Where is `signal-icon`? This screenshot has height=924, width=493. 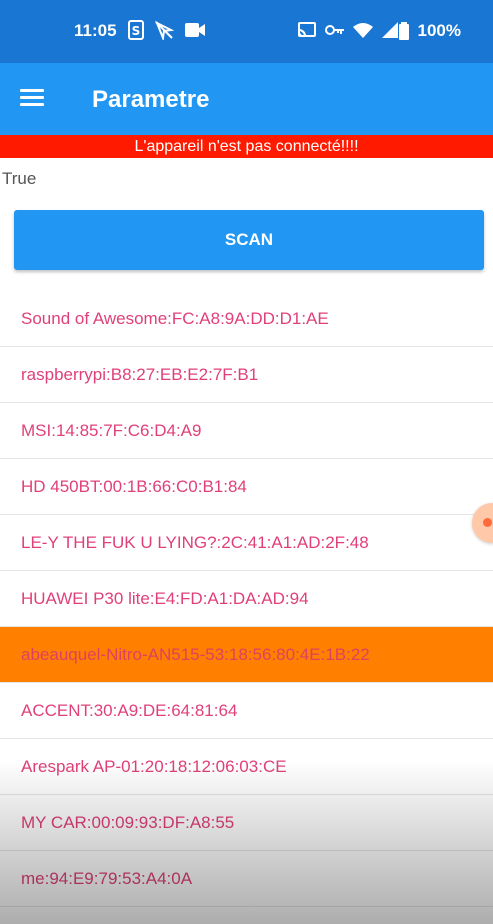 signal-icon is located at coordinates (390, 32).